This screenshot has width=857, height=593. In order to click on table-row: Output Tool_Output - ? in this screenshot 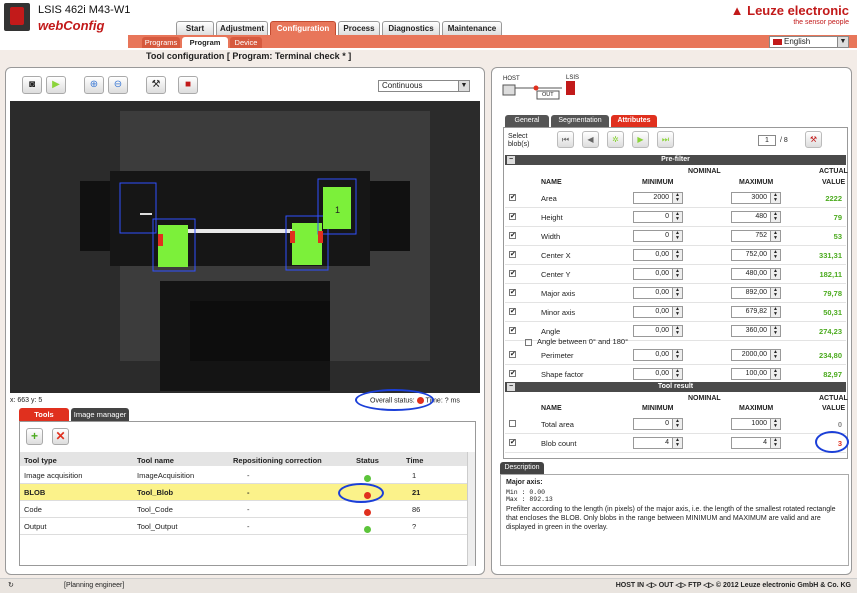, I will do `click(243, 526)`.